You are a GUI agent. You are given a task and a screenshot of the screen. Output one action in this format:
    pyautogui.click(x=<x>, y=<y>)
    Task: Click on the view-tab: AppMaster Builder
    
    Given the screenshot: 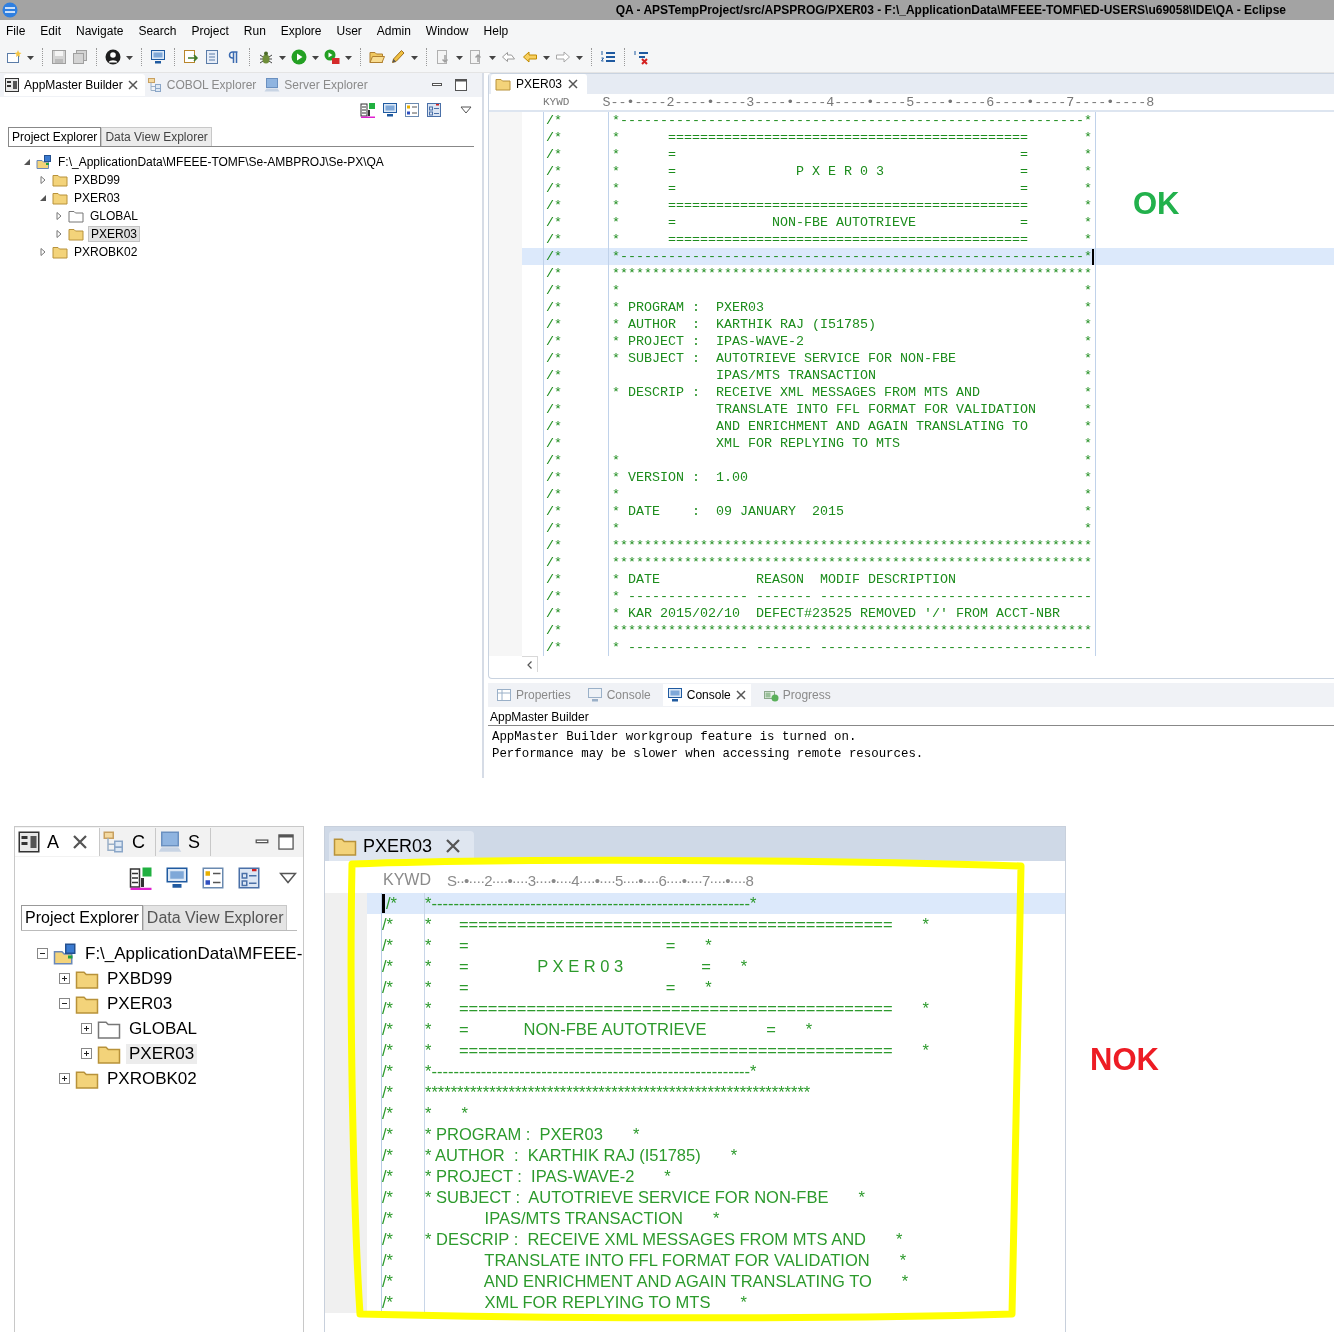 What is the action you would take?
    pyautogui.click(x=74, y=85)
    